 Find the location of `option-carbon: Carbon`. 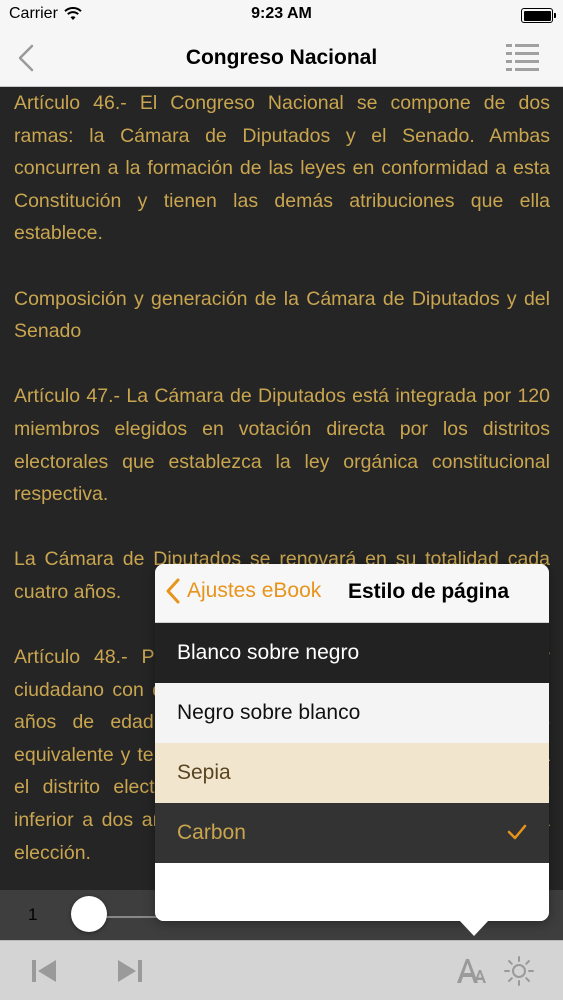

option-carbon: Carbon is located at coordinates (352, 833).